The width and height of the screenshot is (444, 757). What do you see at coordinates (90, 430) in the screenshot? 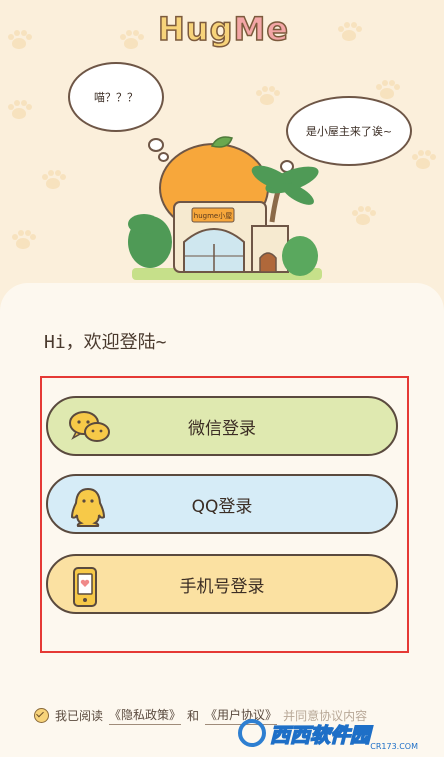
I see `wechat-icon` at bounding box center [90, 430].